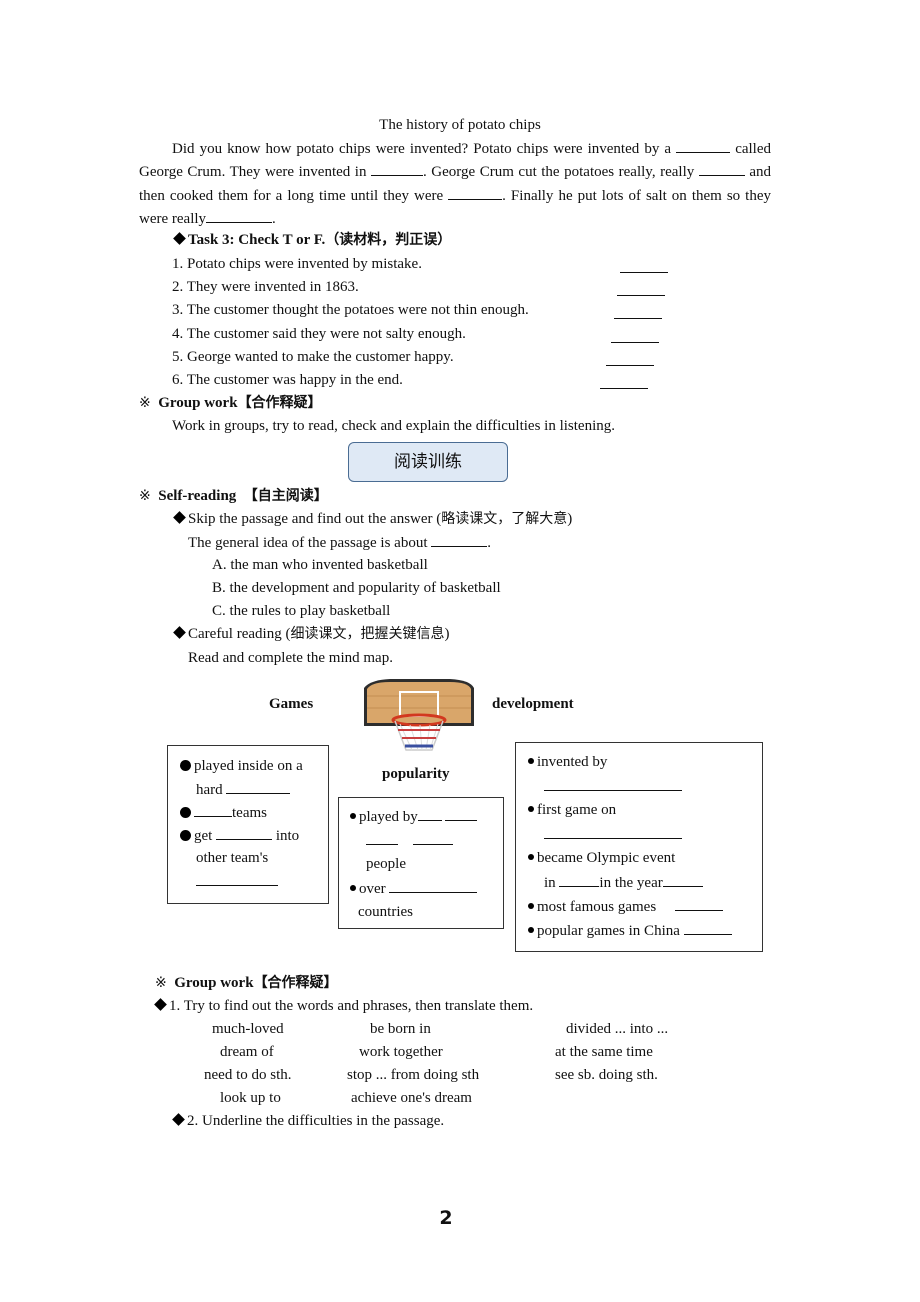  What do you see at coordinates (239, 634) in the screenshot?
I see `careful-text: Careful reading (` at bounding box center [239, 634].